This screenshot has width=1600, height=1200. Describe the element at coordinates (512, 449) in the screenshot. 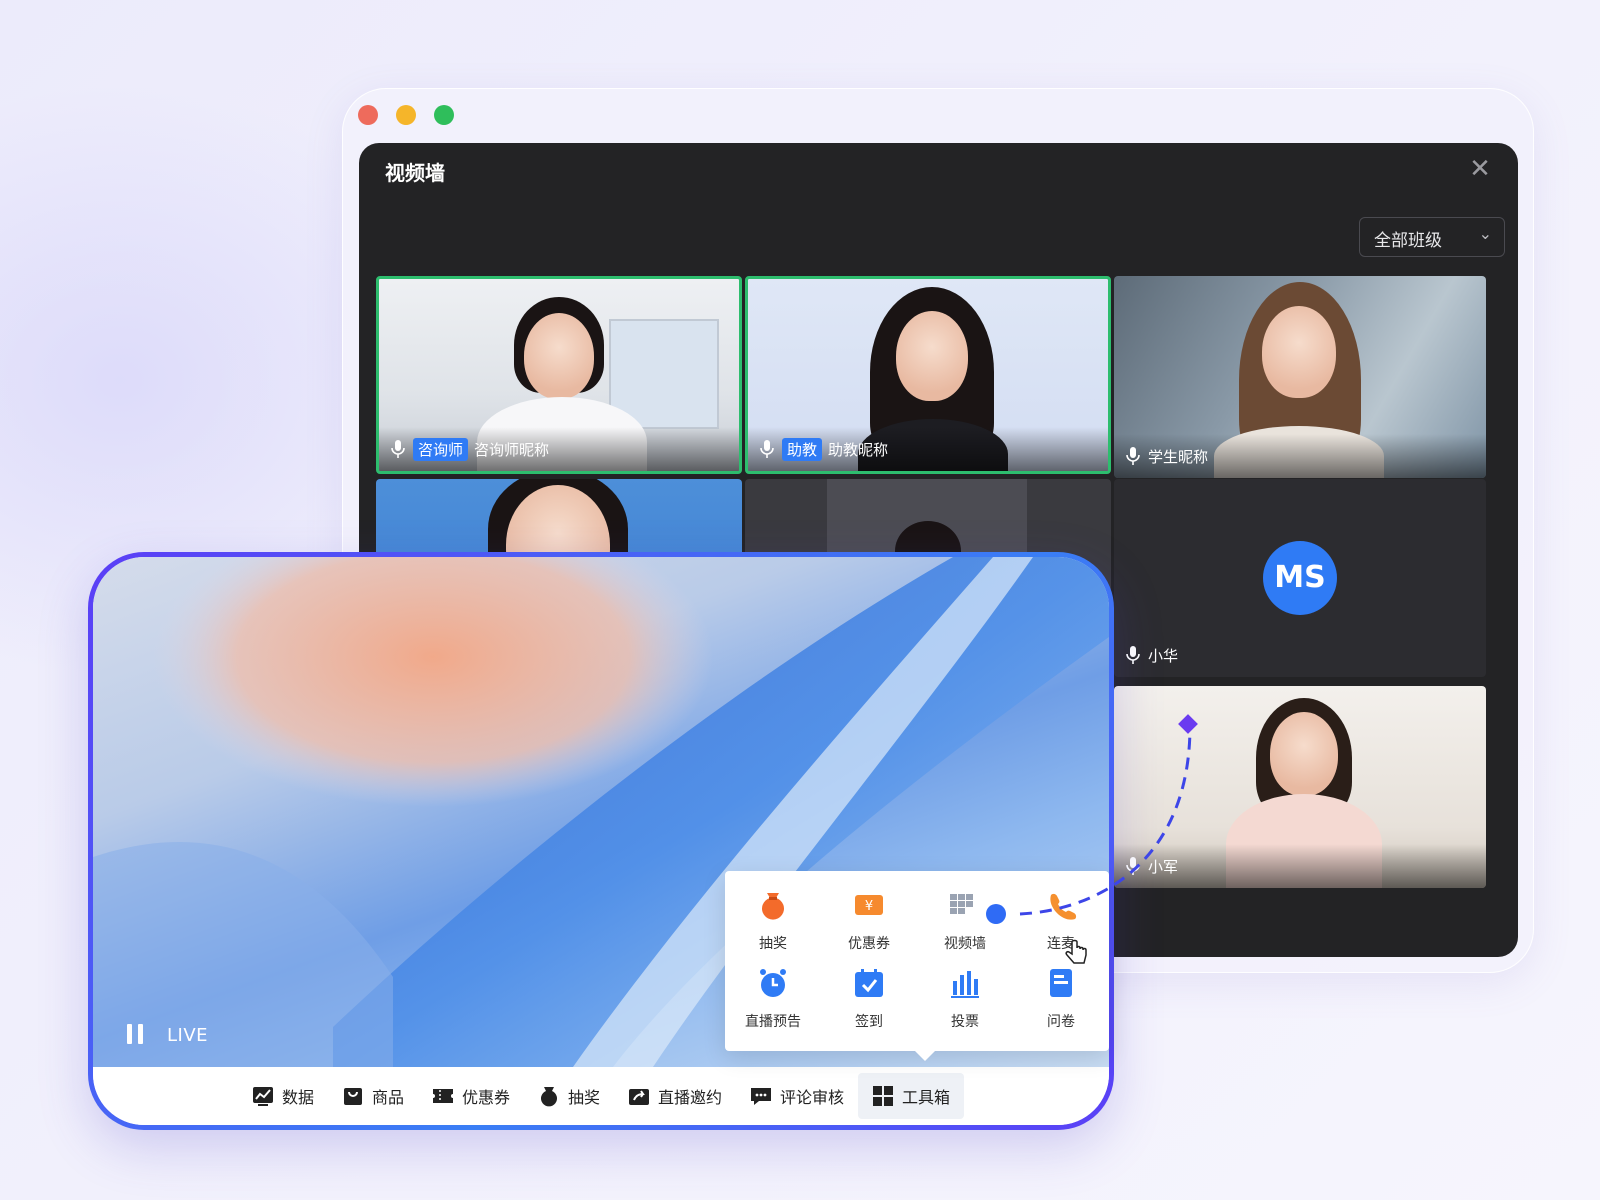

I see `participant-name: 咨询师昵称` at that location.